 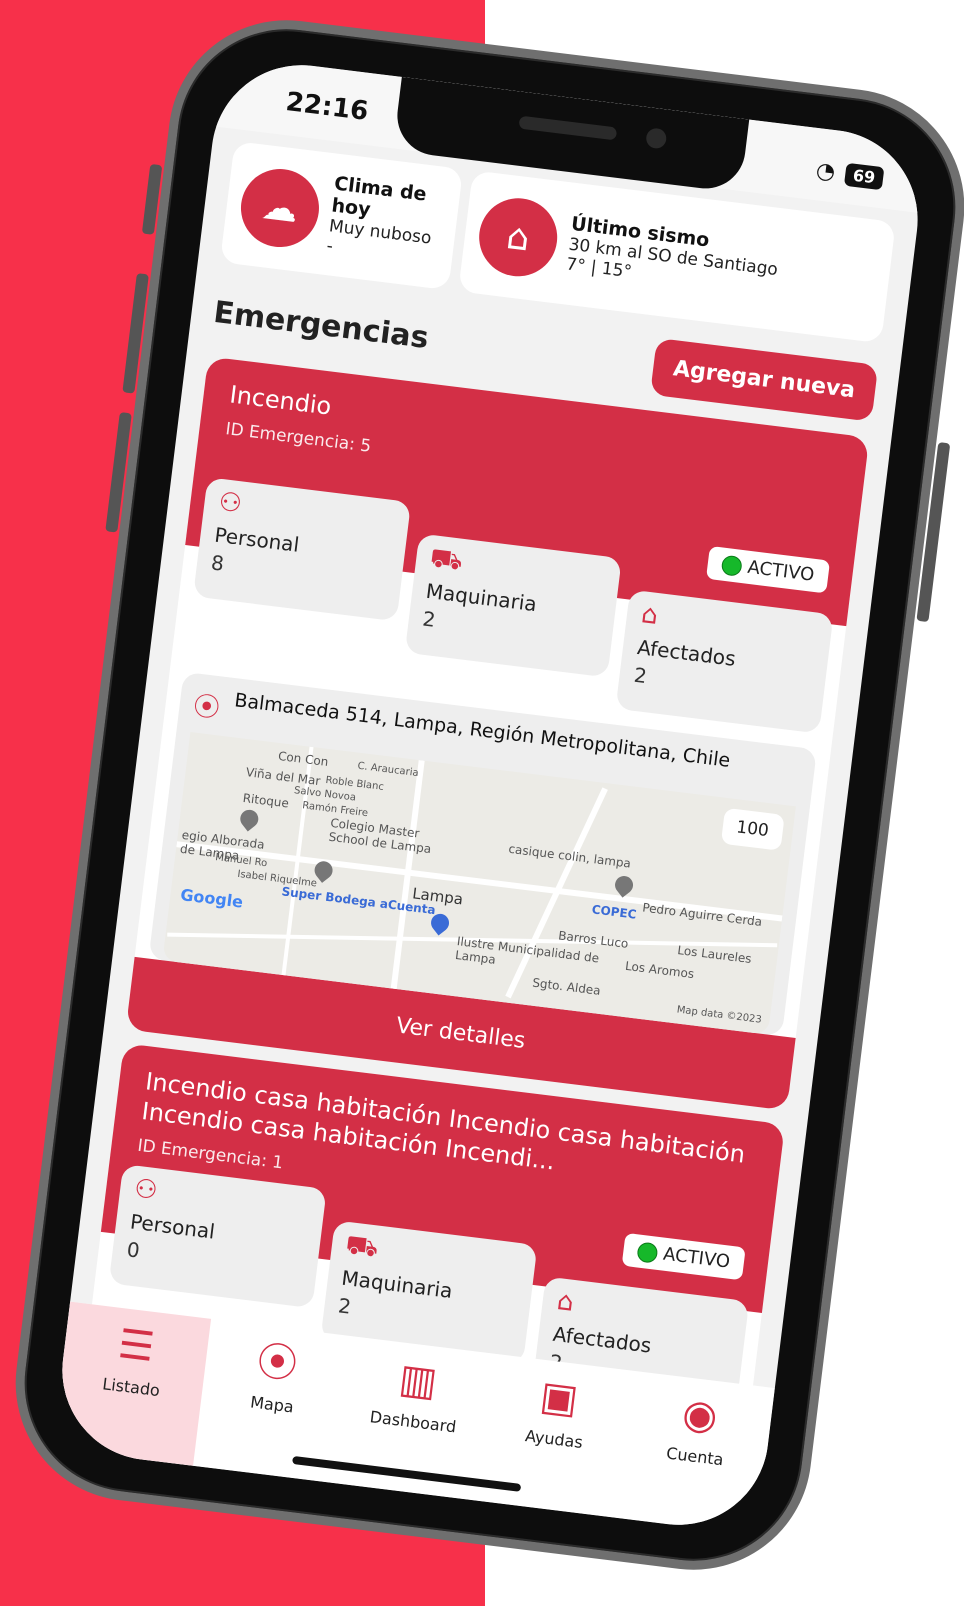 I want to click on map-label: Colegio Master School de Lampa, so click(x=379, y=836).